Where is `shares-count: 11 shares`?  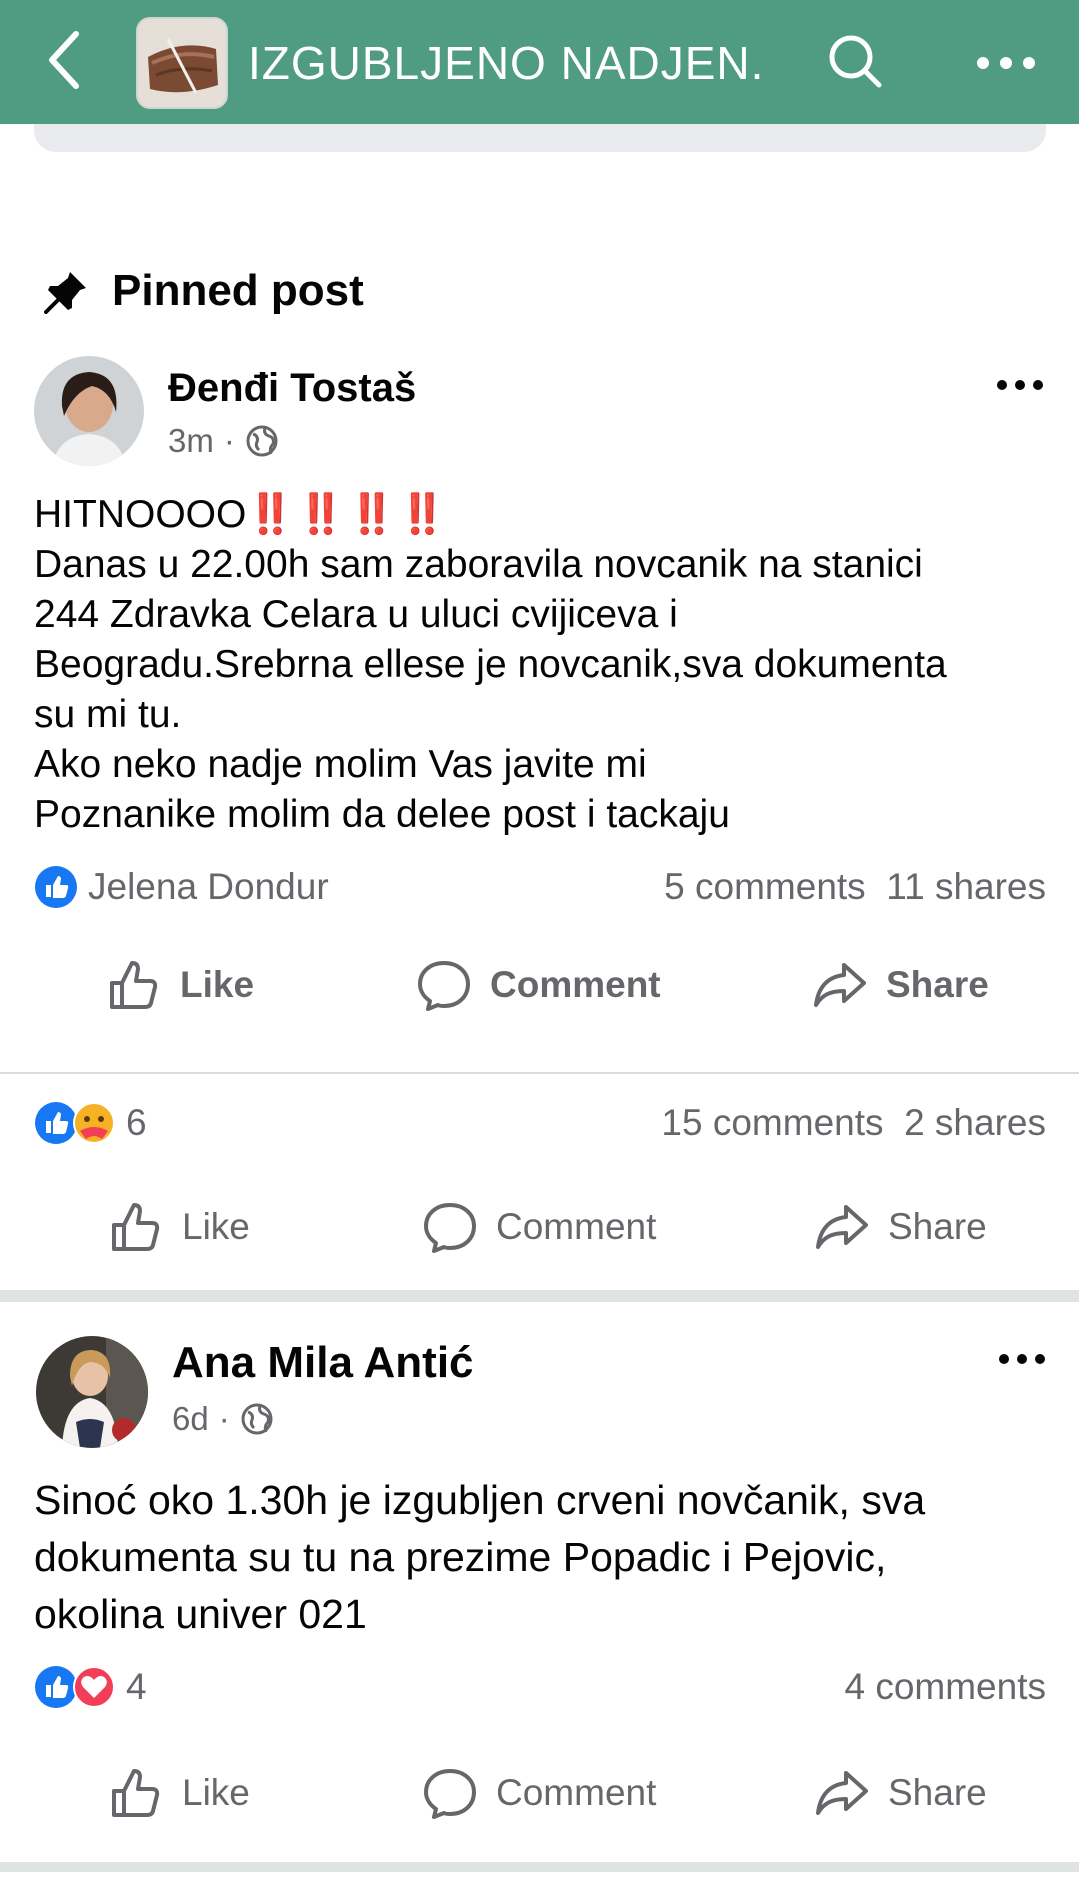 shares-count: 11 shares is located at coordinates (966, 886).